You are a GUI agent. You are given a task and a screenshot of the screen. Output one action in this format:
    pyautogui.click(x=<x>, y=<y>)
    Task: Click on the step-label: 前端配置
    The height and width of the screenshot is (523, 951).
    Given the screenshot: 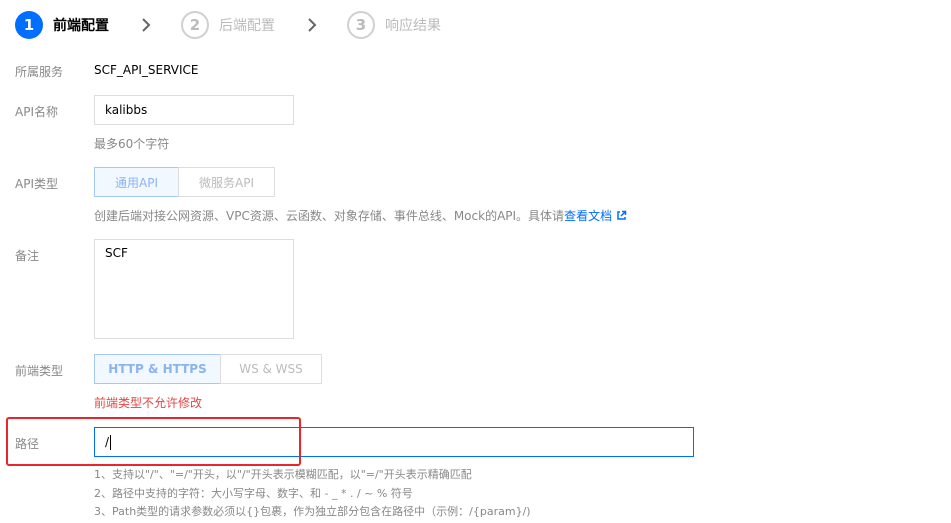 What is the action you would take?
    pyautogui.click(x=81, y=26)
    